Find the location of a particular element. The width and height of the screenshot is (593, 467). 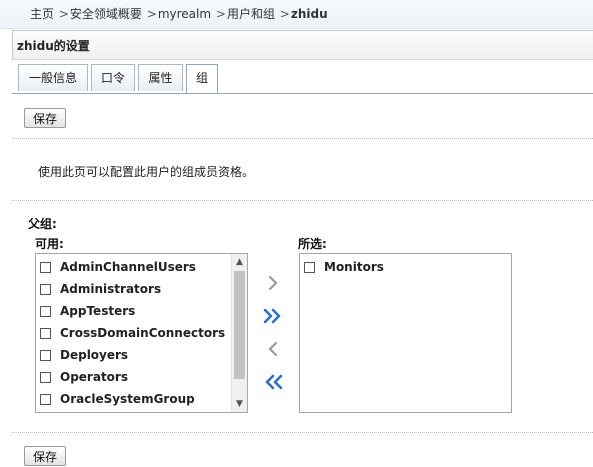

save-button-bottom: 保存 is located at coordinates (45, 456).